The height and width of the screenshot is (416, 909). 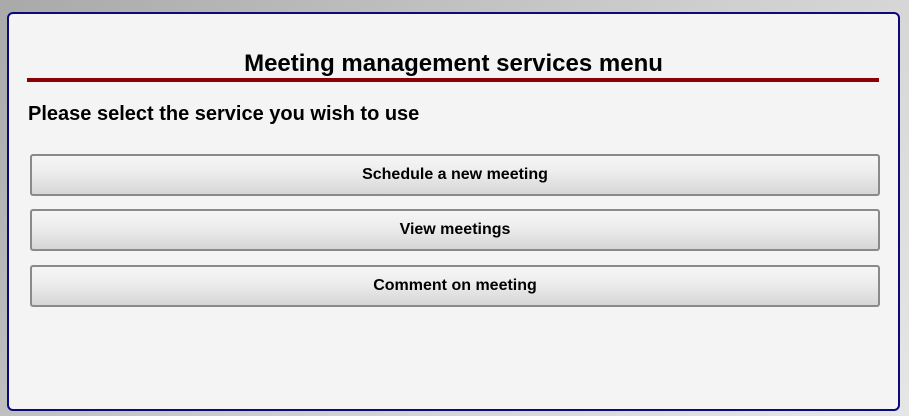 What do you see at coordinates (455, 286) in the screenshot?
I see `comment-on-meeting-button: Comment on meeting` at bounding box center [455, 286].